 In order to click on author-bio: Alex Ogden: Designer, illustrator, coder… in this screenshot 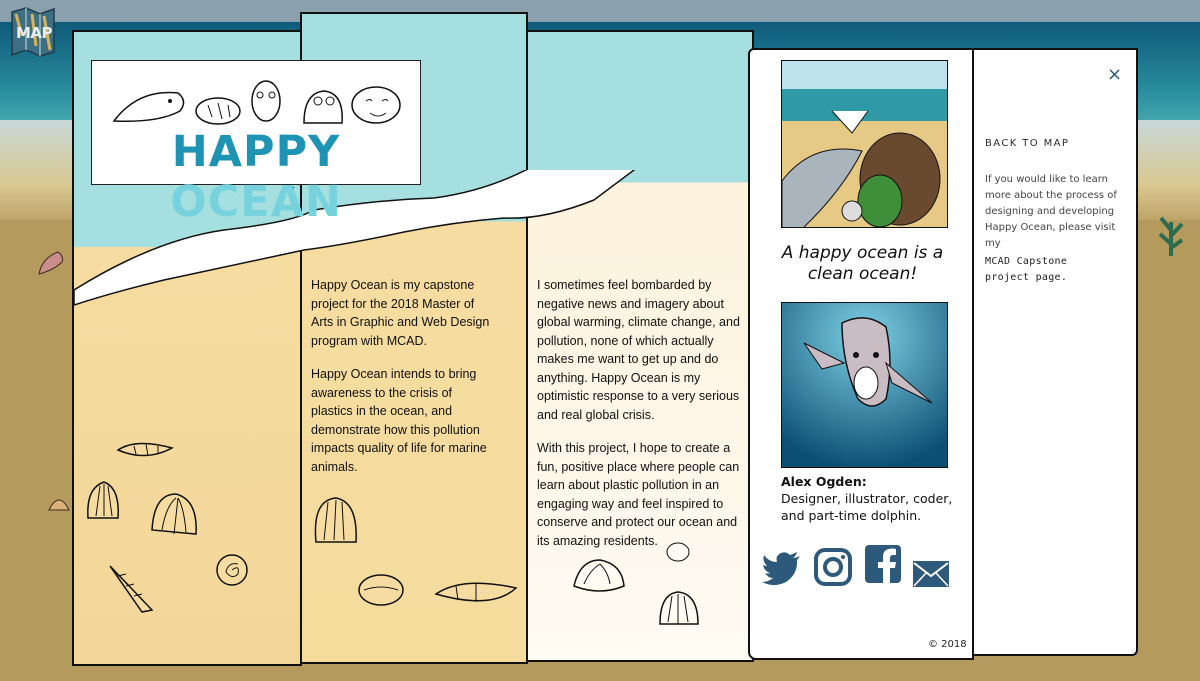, I will do `click(871, 498)`.